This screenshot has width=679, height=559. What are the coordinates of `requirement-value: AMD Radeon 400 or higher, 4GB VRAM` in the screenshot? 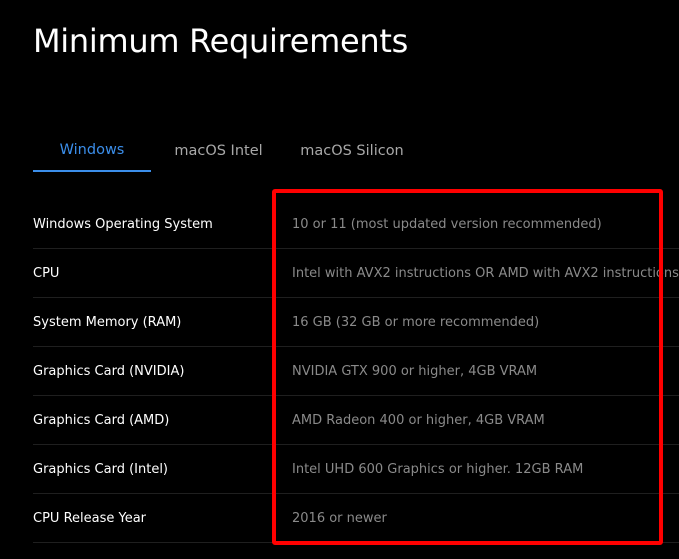 It's located at (418, 420).